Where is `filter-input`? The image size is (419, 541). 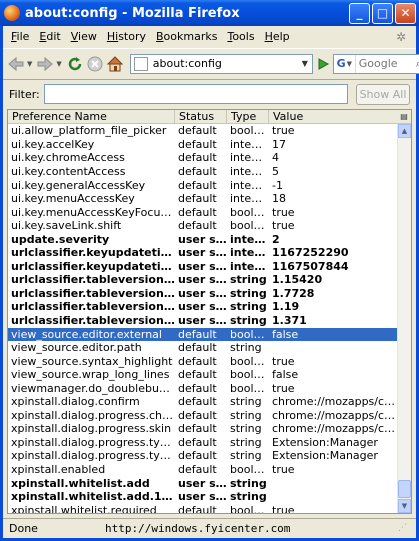
filter-input is located at coordinates (195, 94).